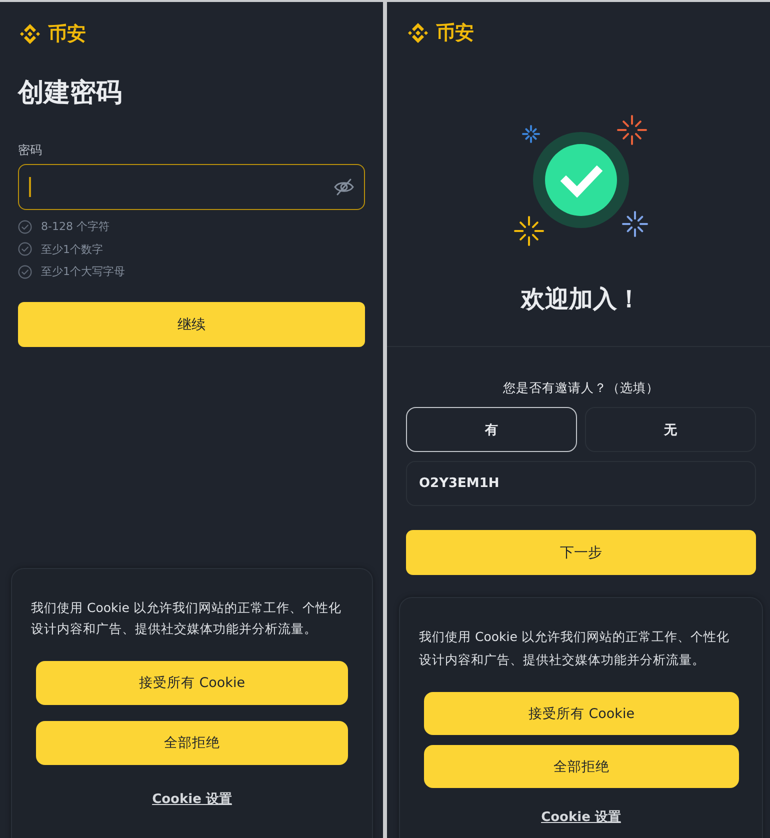 The width and height of the screenshot is (770, 838). What do you see at coordinates (191, 324) in the screenshot?
I see `continue-button: 继续` at bounding box center [191, 324].